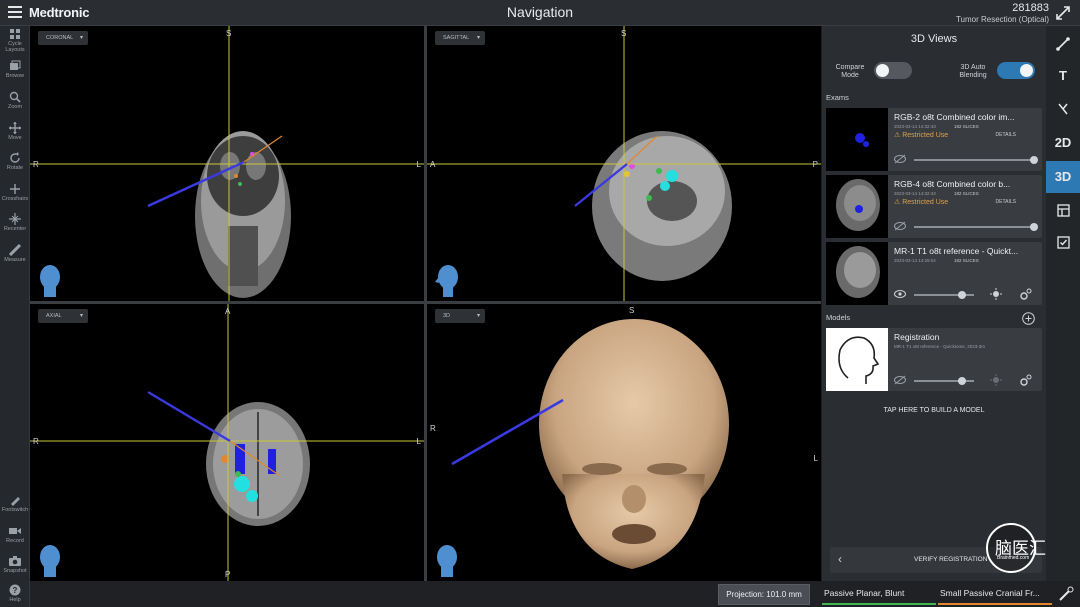  I want to click on watermark: 脑医汇 Brainmed.com, so click(1025, 548).